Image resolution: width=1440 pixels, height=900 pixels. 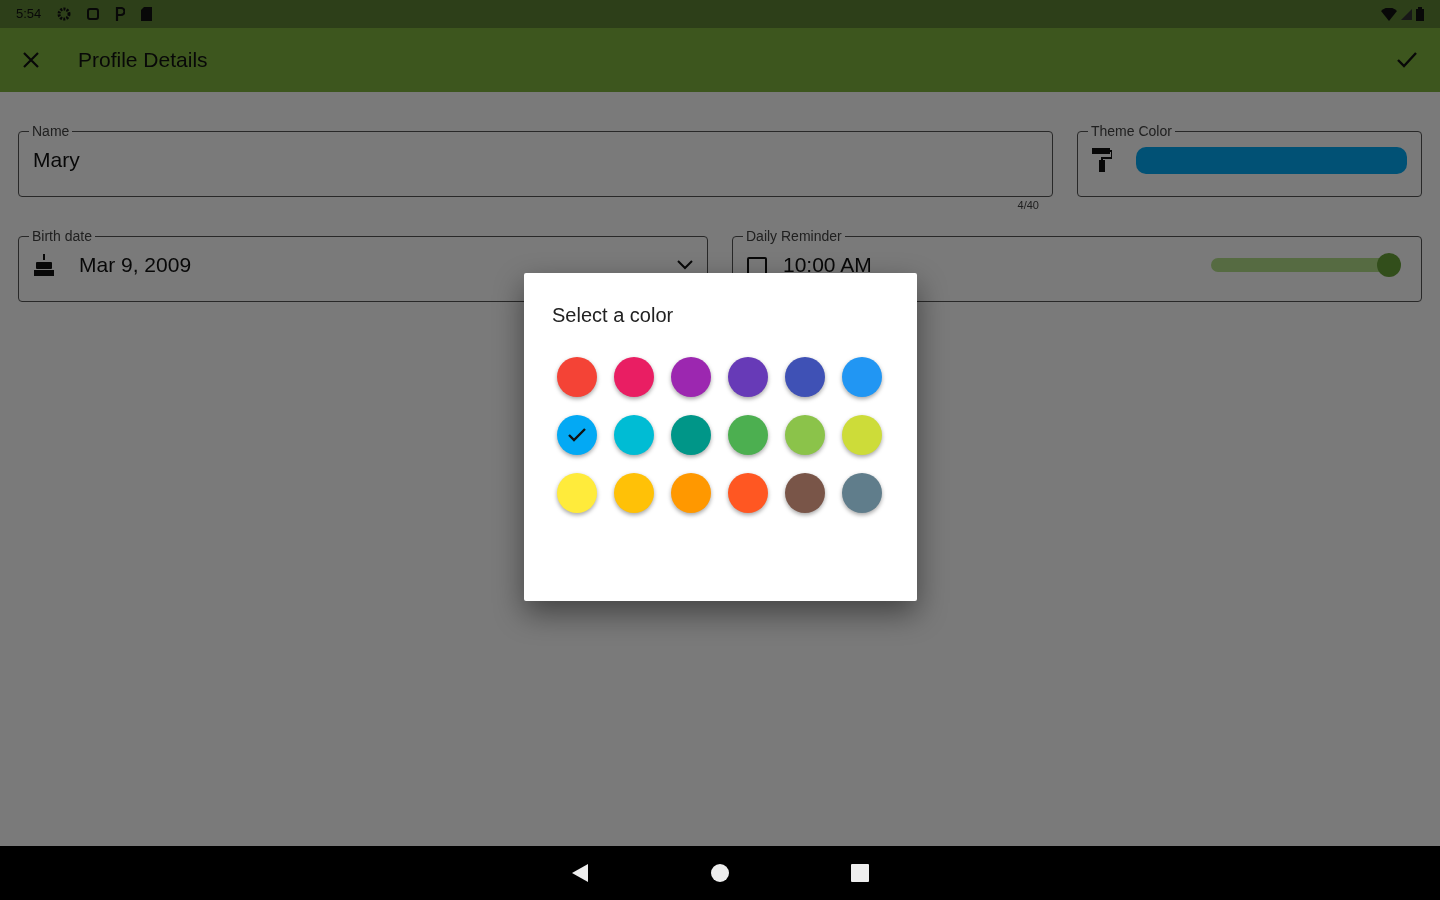 What do you see at coordinates (535, 160) in the screenshot?
I see `name-field: Name Mary` at bounding box center [535, 160].